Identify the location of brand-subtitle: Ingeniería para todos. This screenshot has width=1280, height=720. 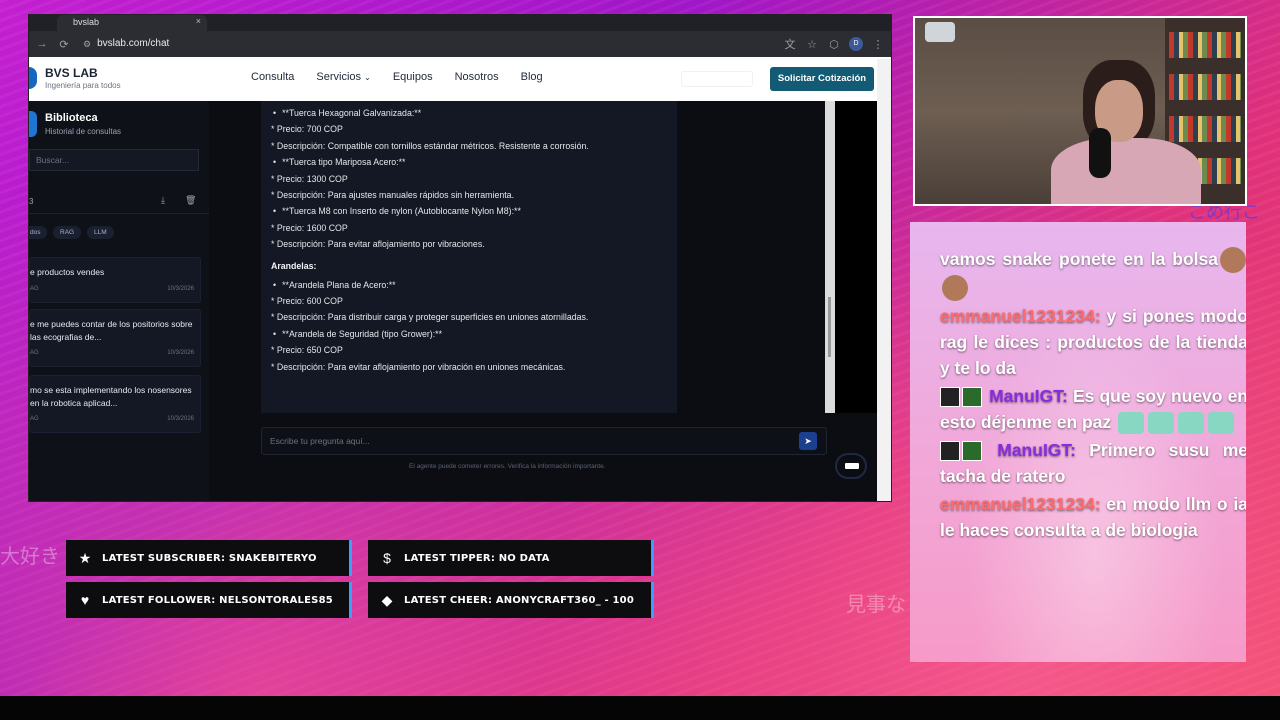
(83, 85).